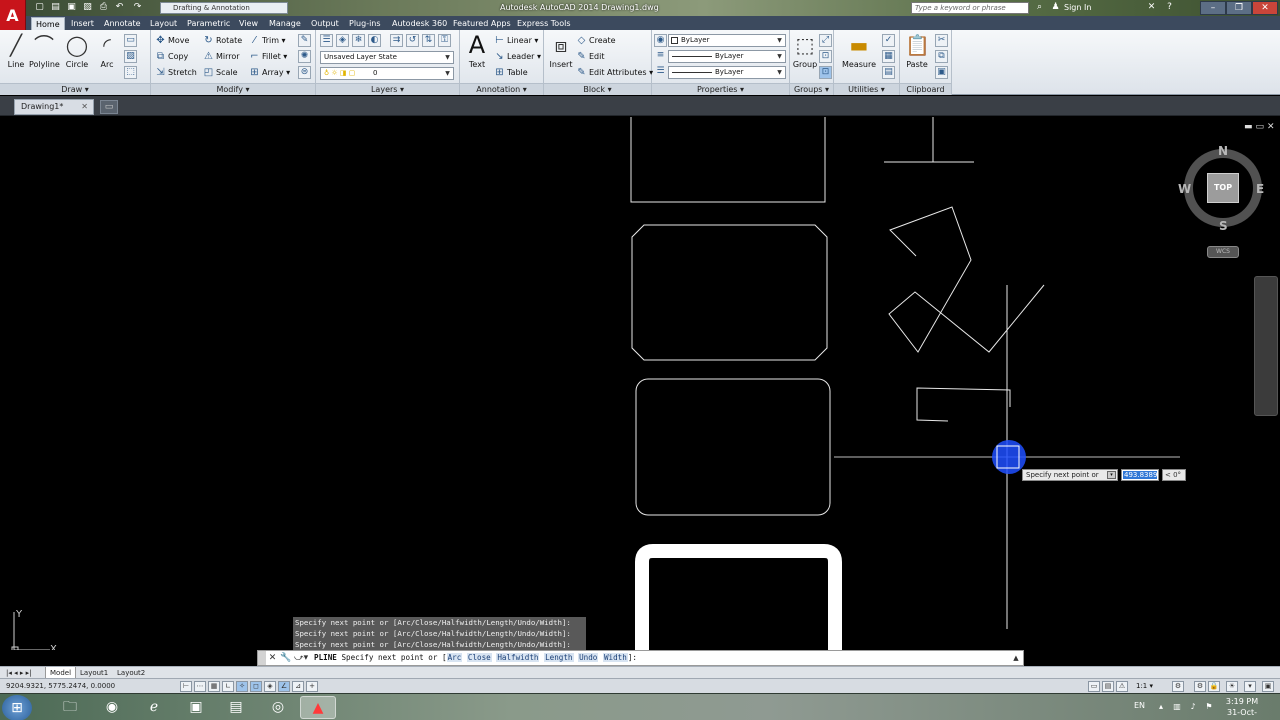 This screenshot has height=720, width=1280. What do you see at coordinates (728, 160) in the screenshot?
I see `rectangle-top` at bounding box center [728, 160].